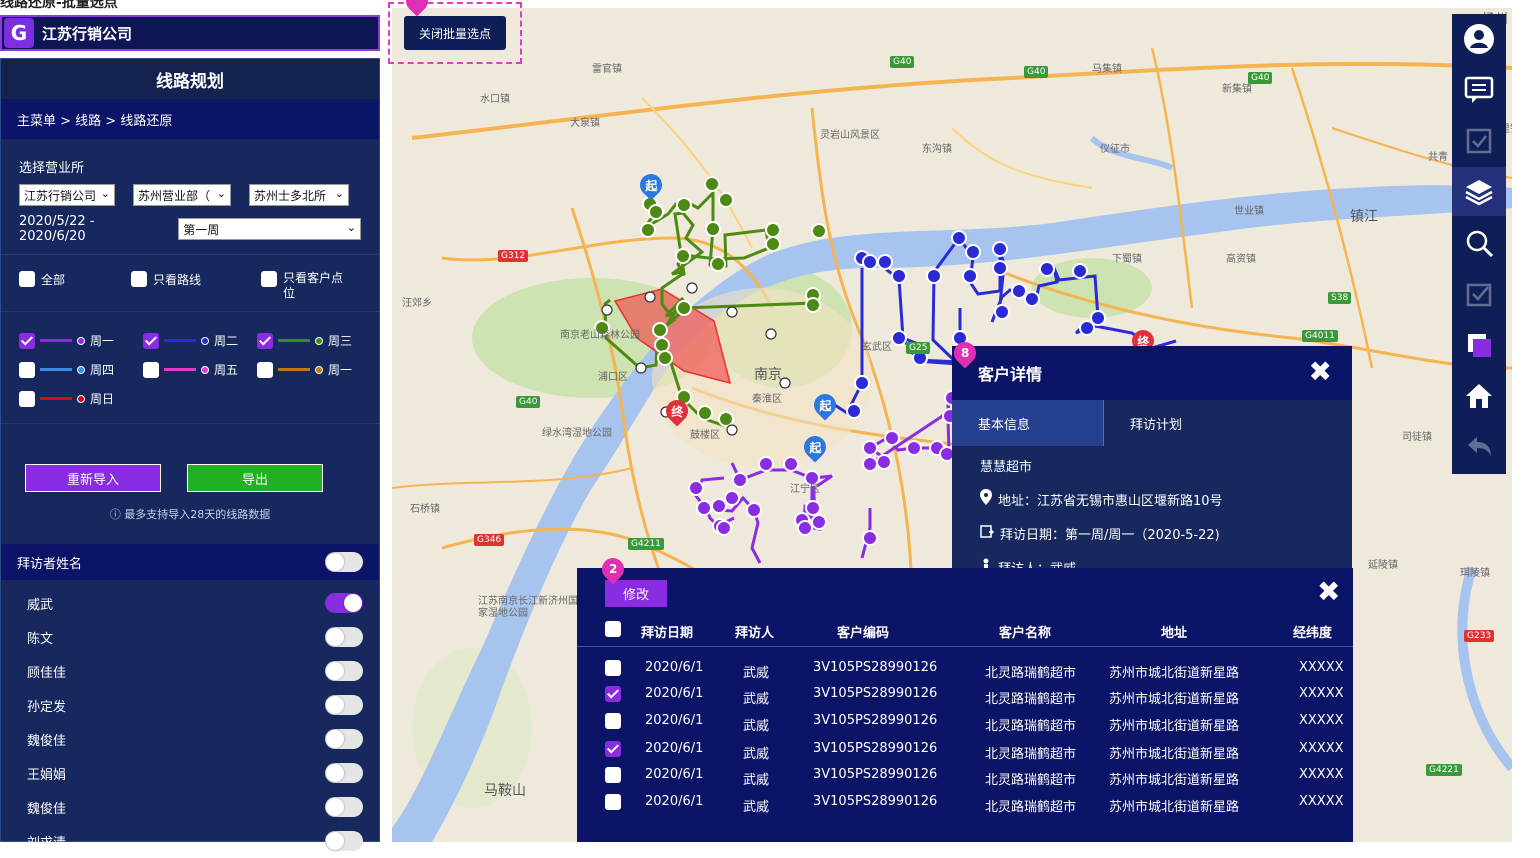  I want to click on company-select: 江苏行销公司 ⌄, so click(67, 195).